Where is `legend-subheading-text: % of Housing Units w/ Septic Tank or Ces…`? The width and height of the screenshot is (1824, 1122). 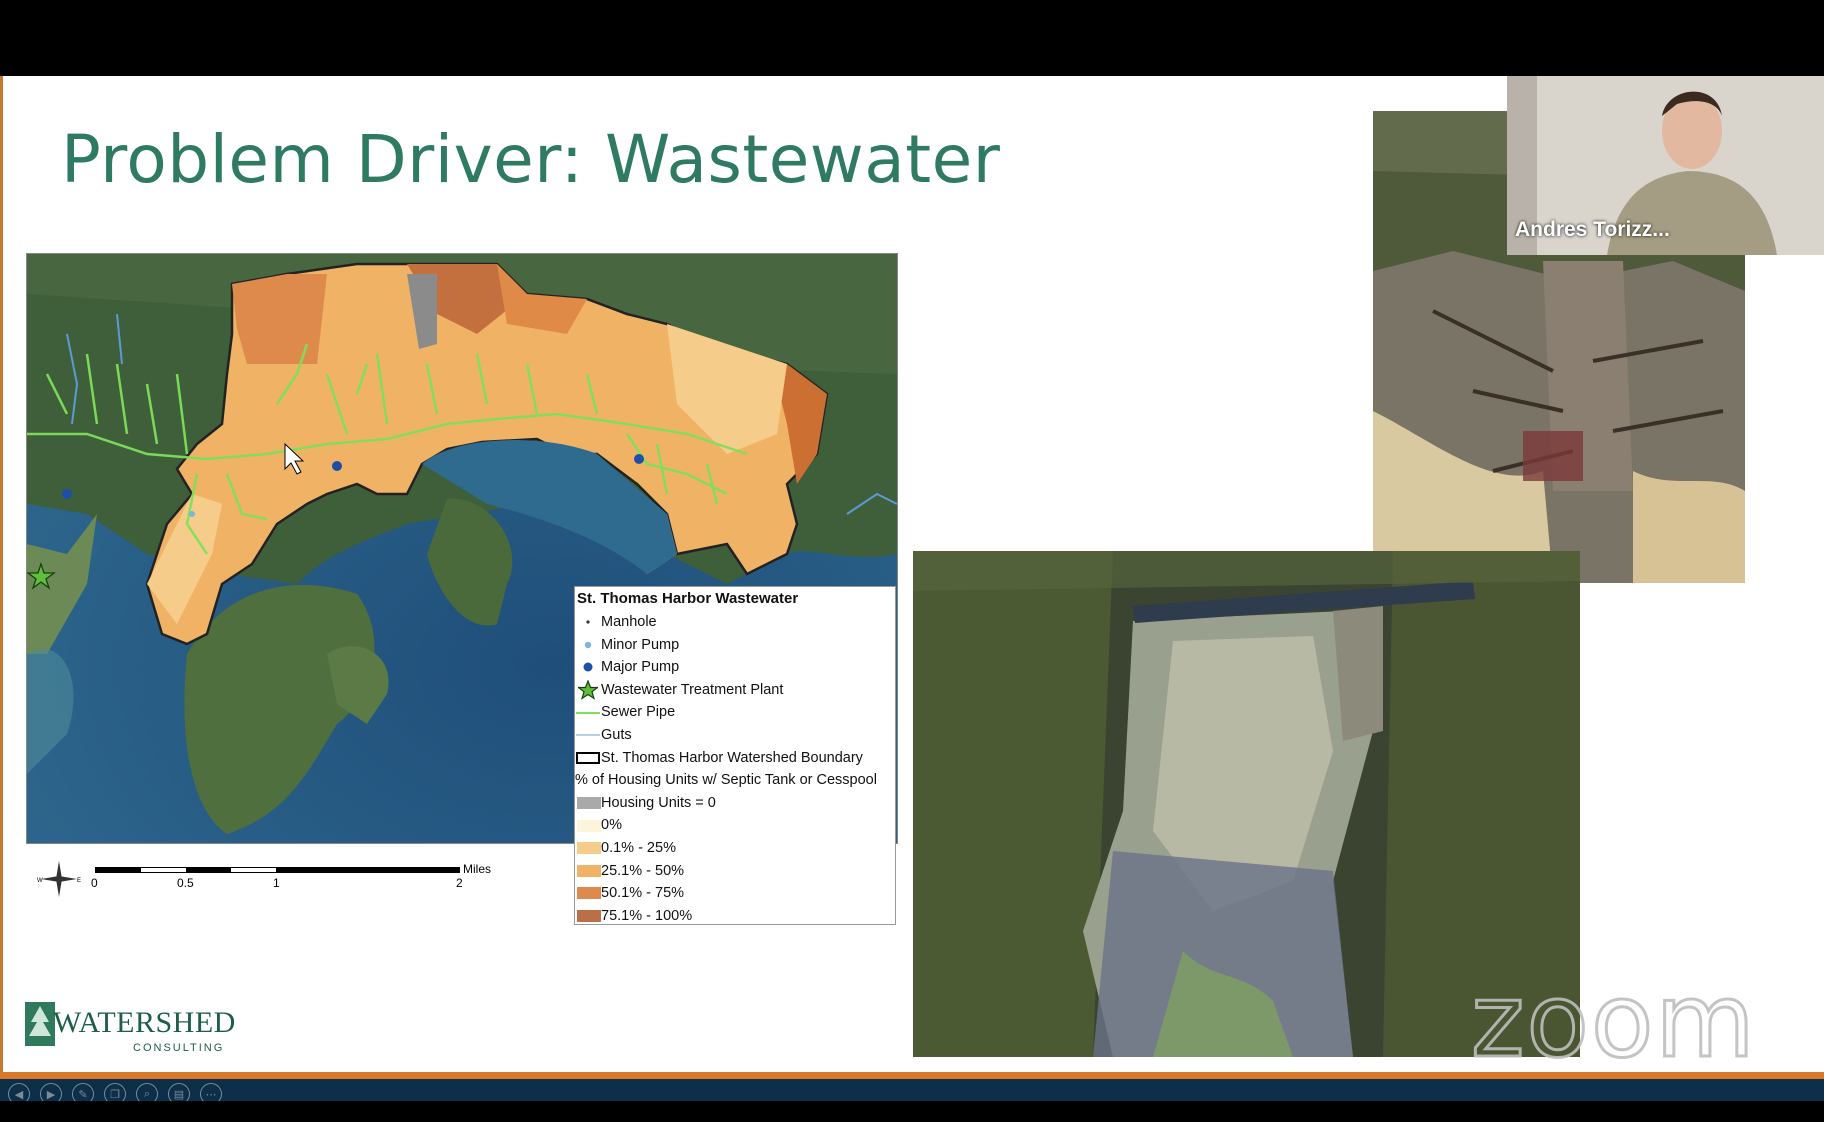 legend-subheading-text: % of Housing Units w/ Septic Tank or Ces… is located at coordinates (726, 780).